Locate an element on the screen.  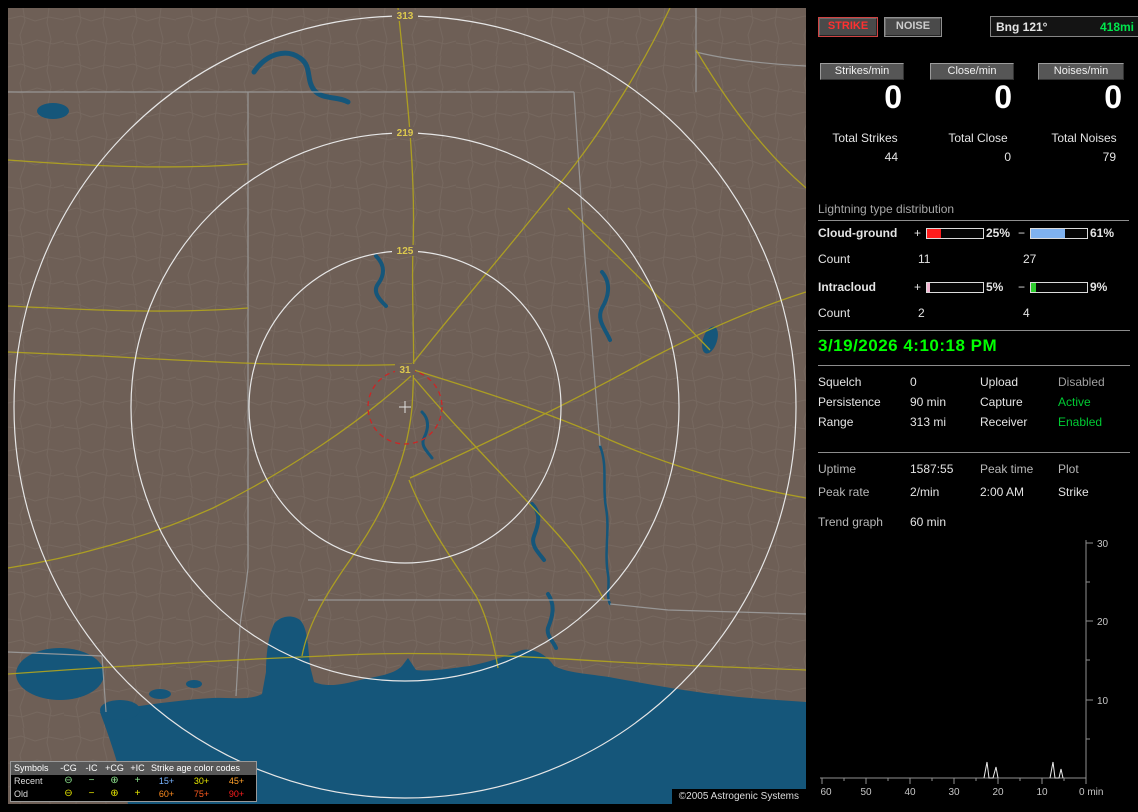
age-60: 60+ is located at coordinates (166, 794).